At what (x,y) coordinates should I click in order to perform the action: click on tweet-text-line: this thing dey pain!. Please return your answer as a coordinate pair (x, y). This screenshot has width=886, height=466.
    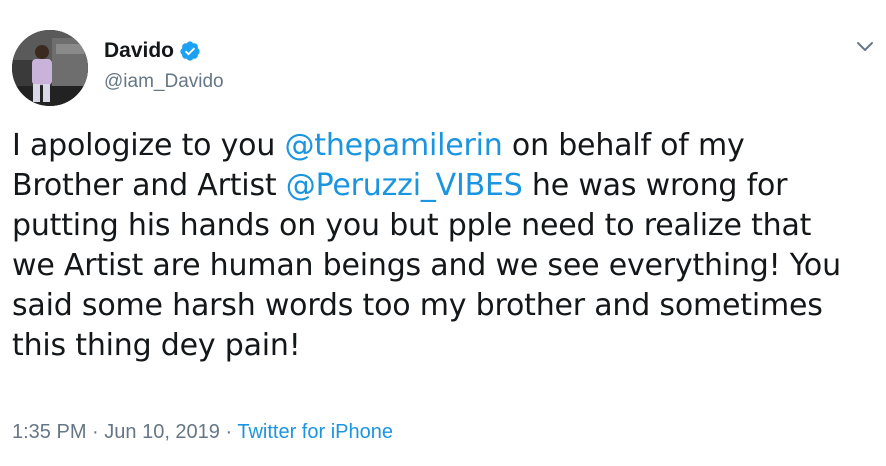
    Looking at the image, I should click on (443, 346).